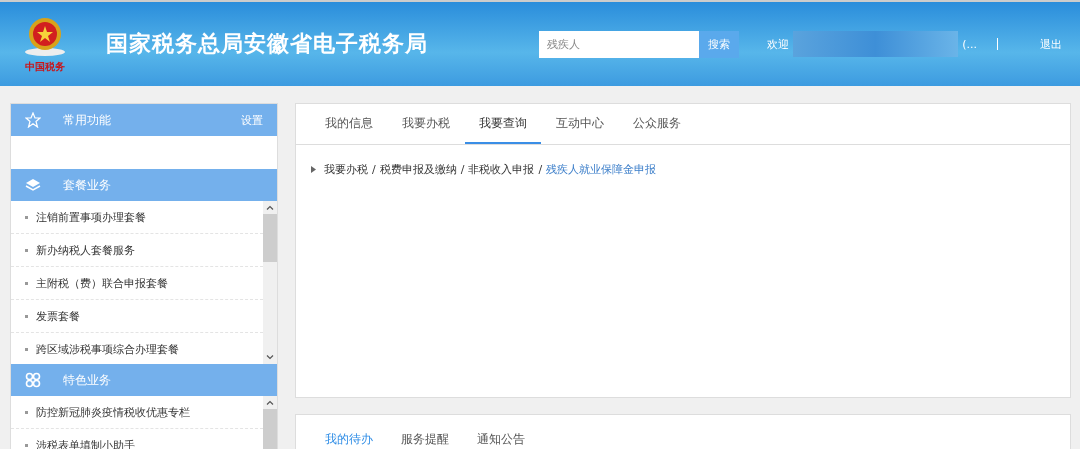 This screenshot has width=1080, height=449. I want to click on clover-icon, so click(33, 380).